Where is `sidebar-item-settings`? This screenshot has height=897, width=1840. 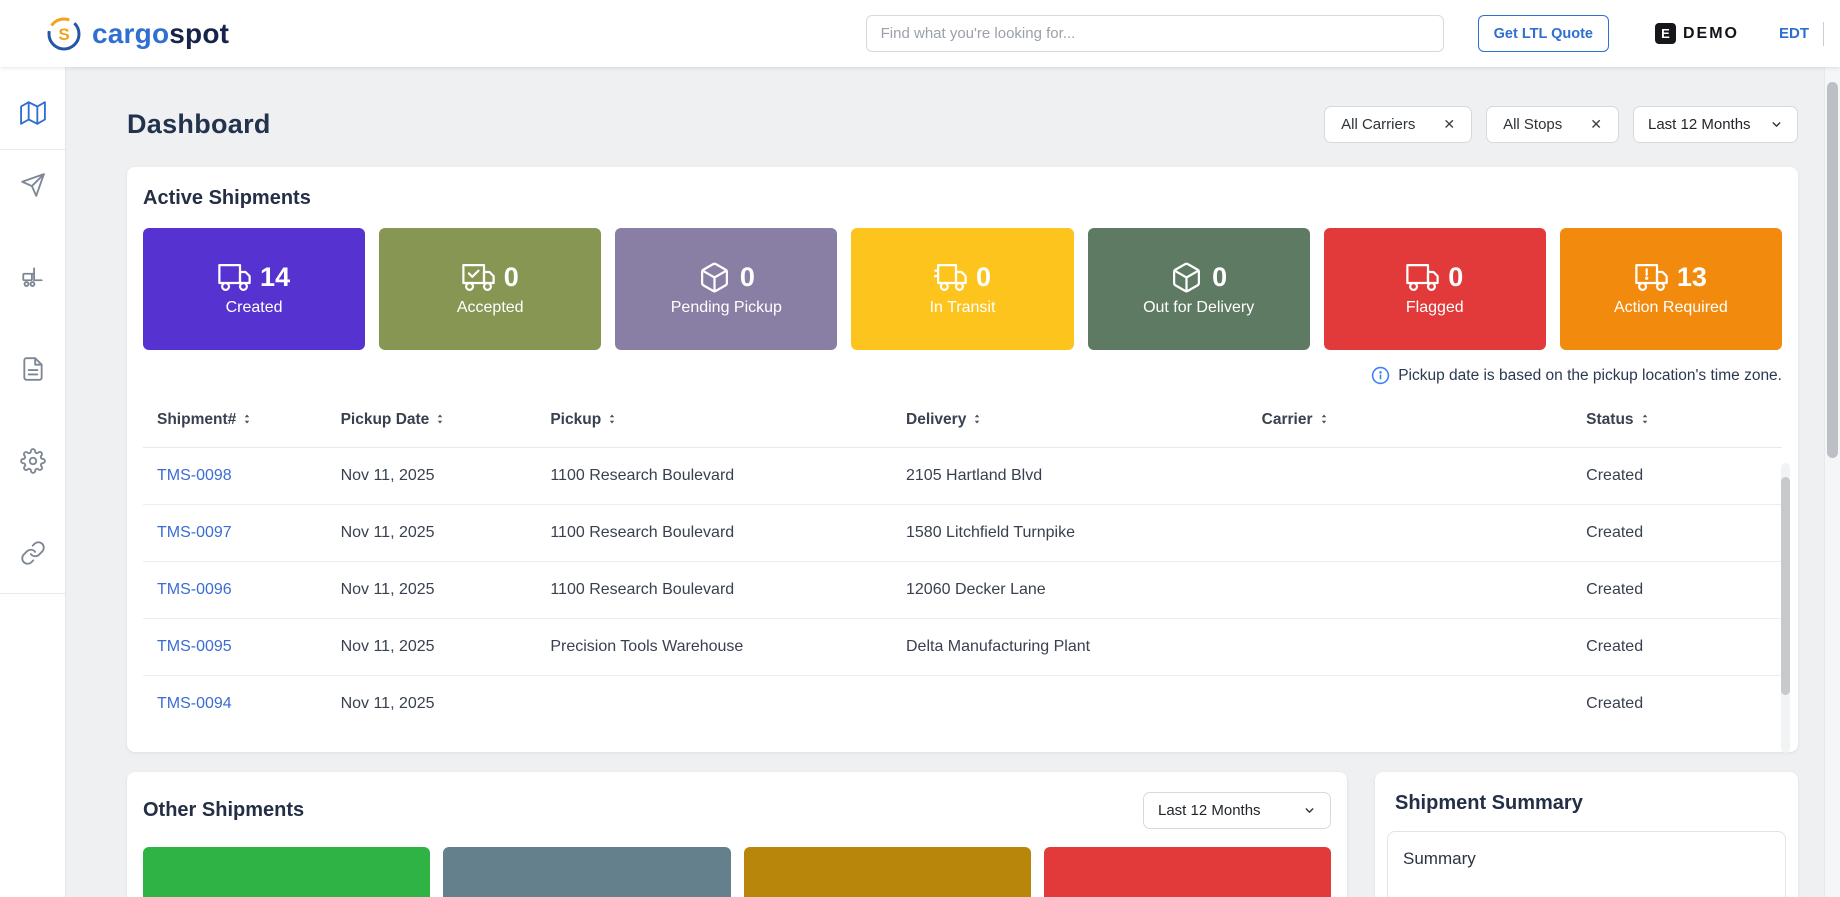 sidebar-item-settings is located at coordinates (33, 461).